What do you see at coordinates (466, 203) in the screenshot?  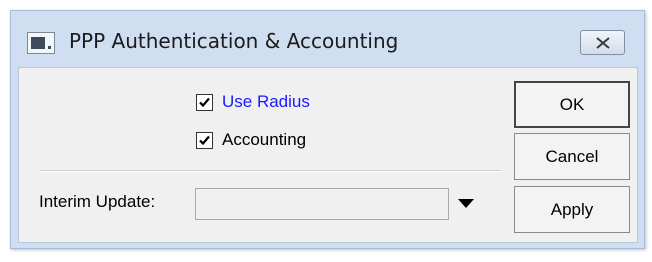 I see `triangle-down-icon` at bounding box center [466, 203].